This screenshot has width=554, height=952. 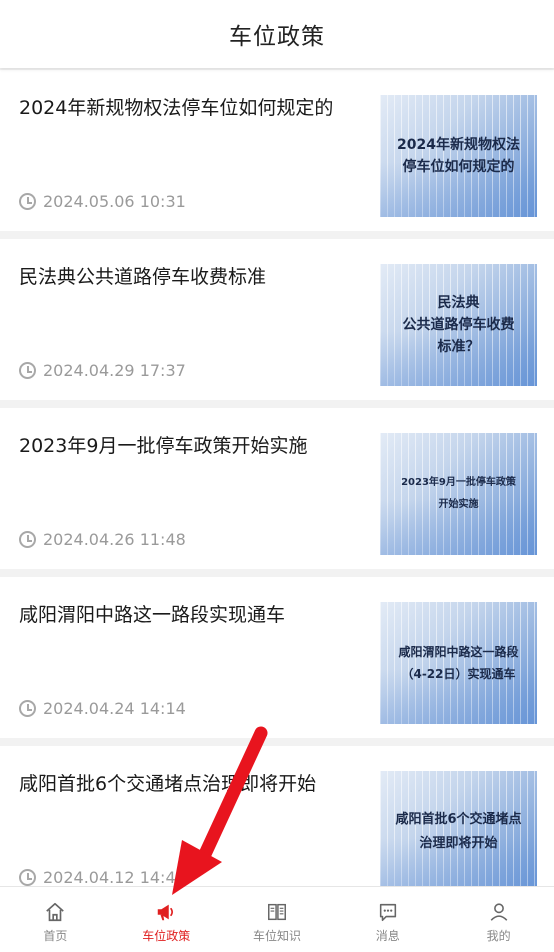 What do you see at coordinates (114, 201) in the screenshot?
I see `article-time-text: 2024.05.06 10:31` at bounding box center [114, 201].